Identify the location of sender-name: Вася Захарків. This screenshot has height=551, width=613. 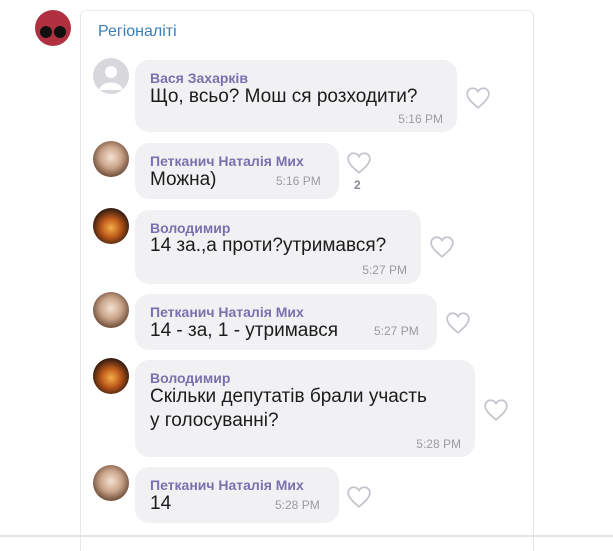
(199, 78).